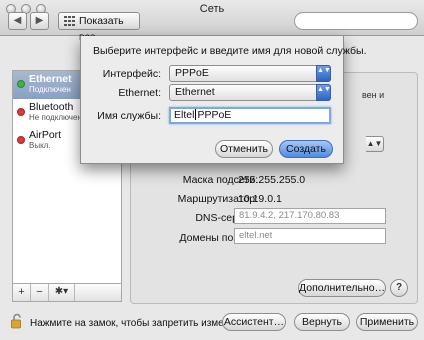 This screenshot has height=340, width=424. Describe the element at coordinates (306, 149) in the screenshot. I see `create-button: Создать` at that location.